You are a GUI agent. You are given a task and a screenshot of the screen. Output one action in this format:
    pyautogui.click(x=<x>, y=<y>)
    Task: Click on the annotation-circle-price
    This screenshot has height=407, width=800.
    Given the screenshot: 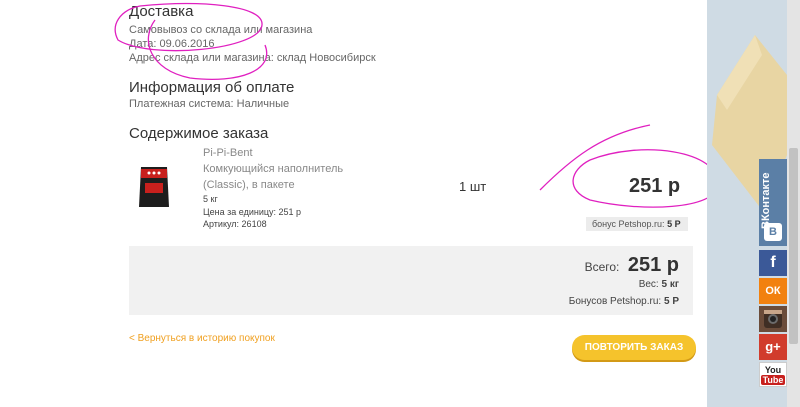 What is the action you would take?
    pyautogui.click(x=645, y=178)
    